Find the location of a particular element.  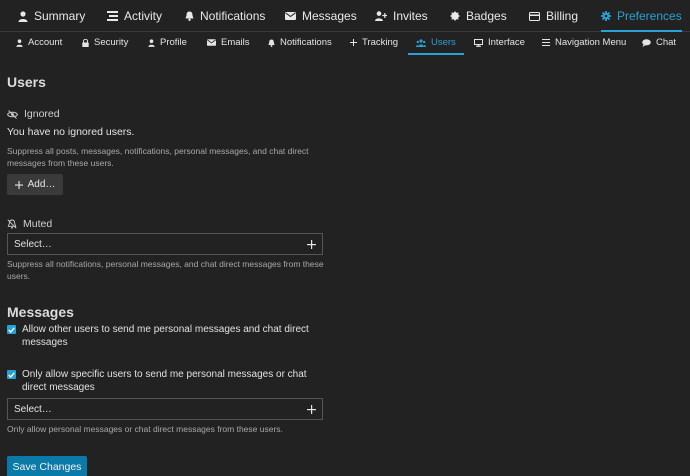

ignored-label-row: Ignored is located at coordinates (33, 114).